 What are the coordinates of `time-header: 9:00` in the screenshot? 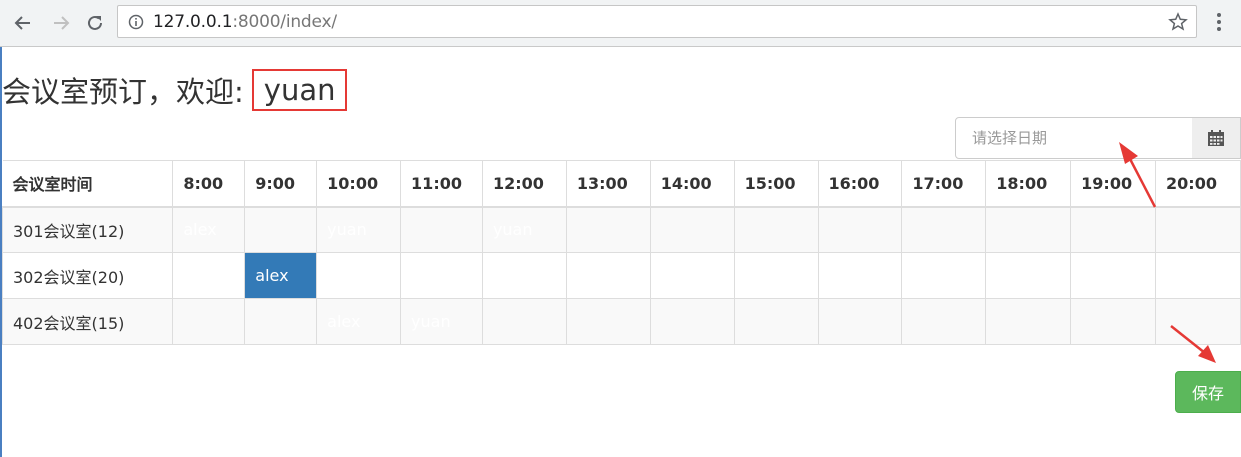 It's located at (281, 184).